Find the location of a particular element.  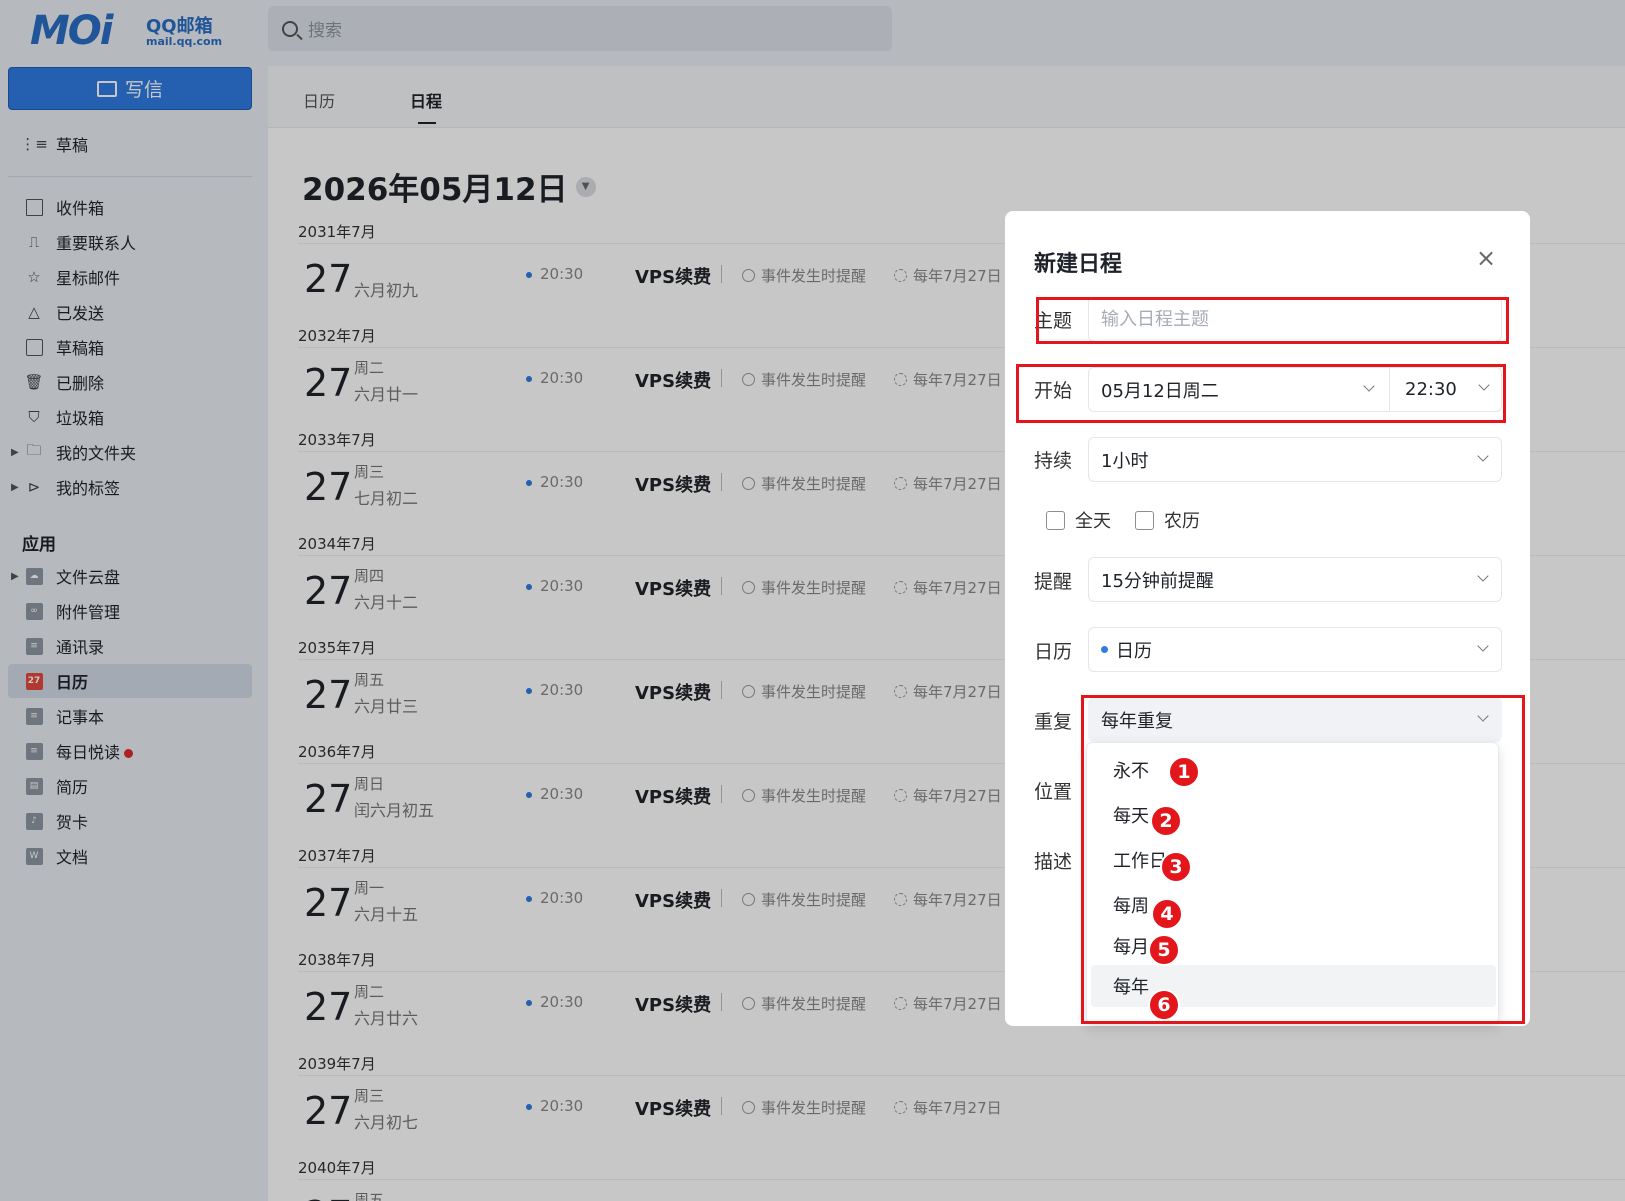

repeat-label: 重复 is located at coordinates (1053, 722).